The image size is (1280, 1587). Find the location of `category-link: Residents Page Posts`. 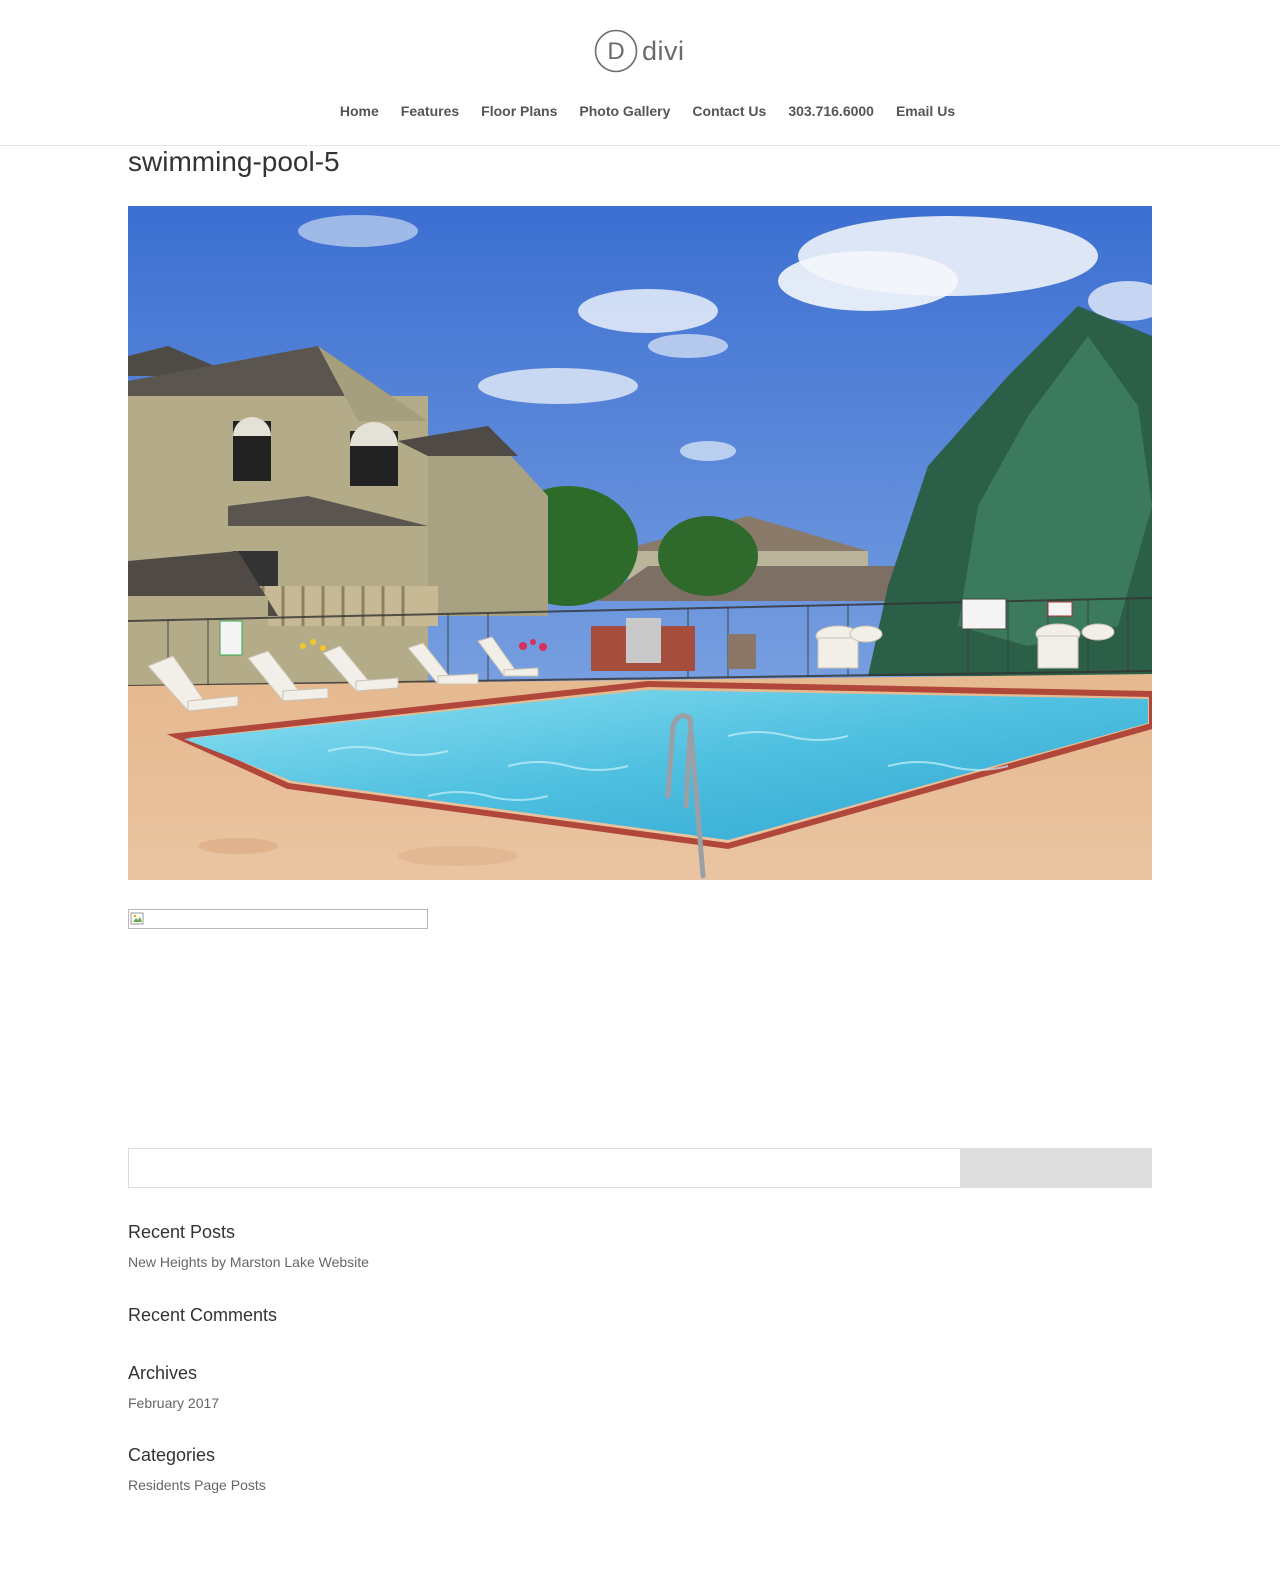

category-link: Residents Page Posts is located at coordinates (197, 1485).